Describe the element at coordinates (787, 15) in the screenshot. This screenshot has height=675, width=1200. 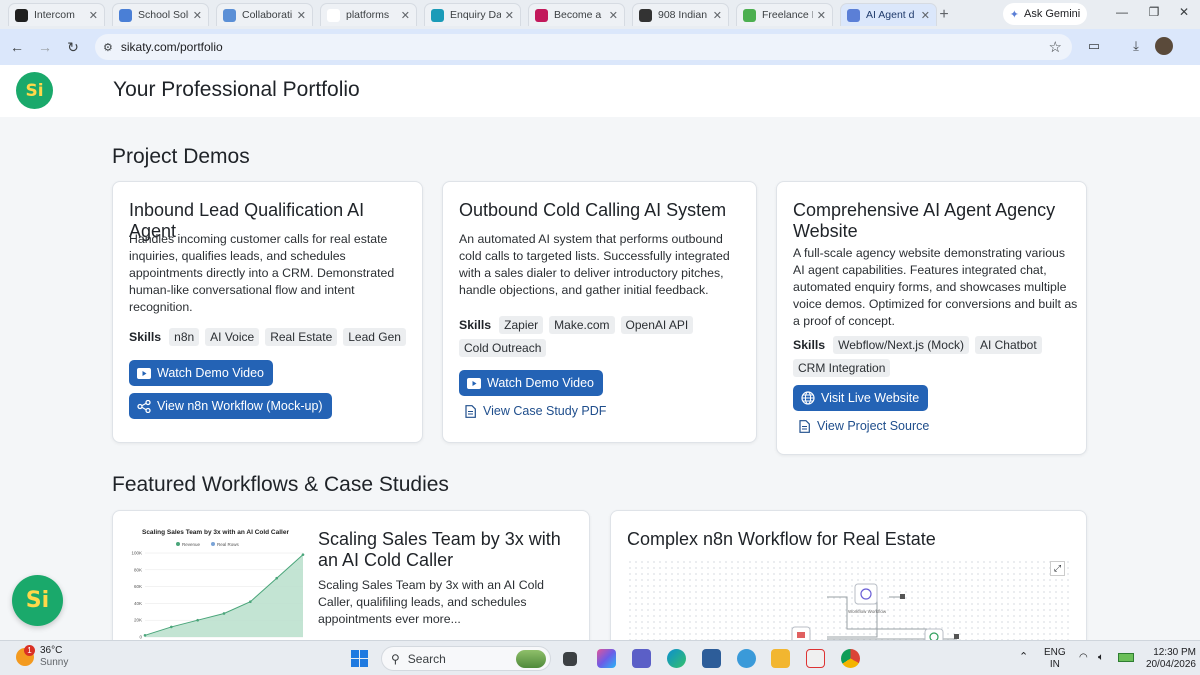
I see `tab-label: Freelance I` at that location.